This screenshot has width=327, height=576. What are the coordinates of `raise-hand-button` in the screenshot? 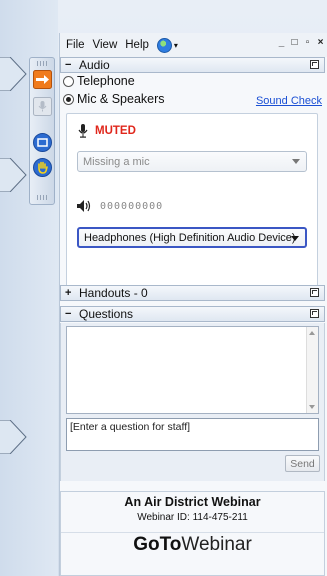 It's located at (42, 167).